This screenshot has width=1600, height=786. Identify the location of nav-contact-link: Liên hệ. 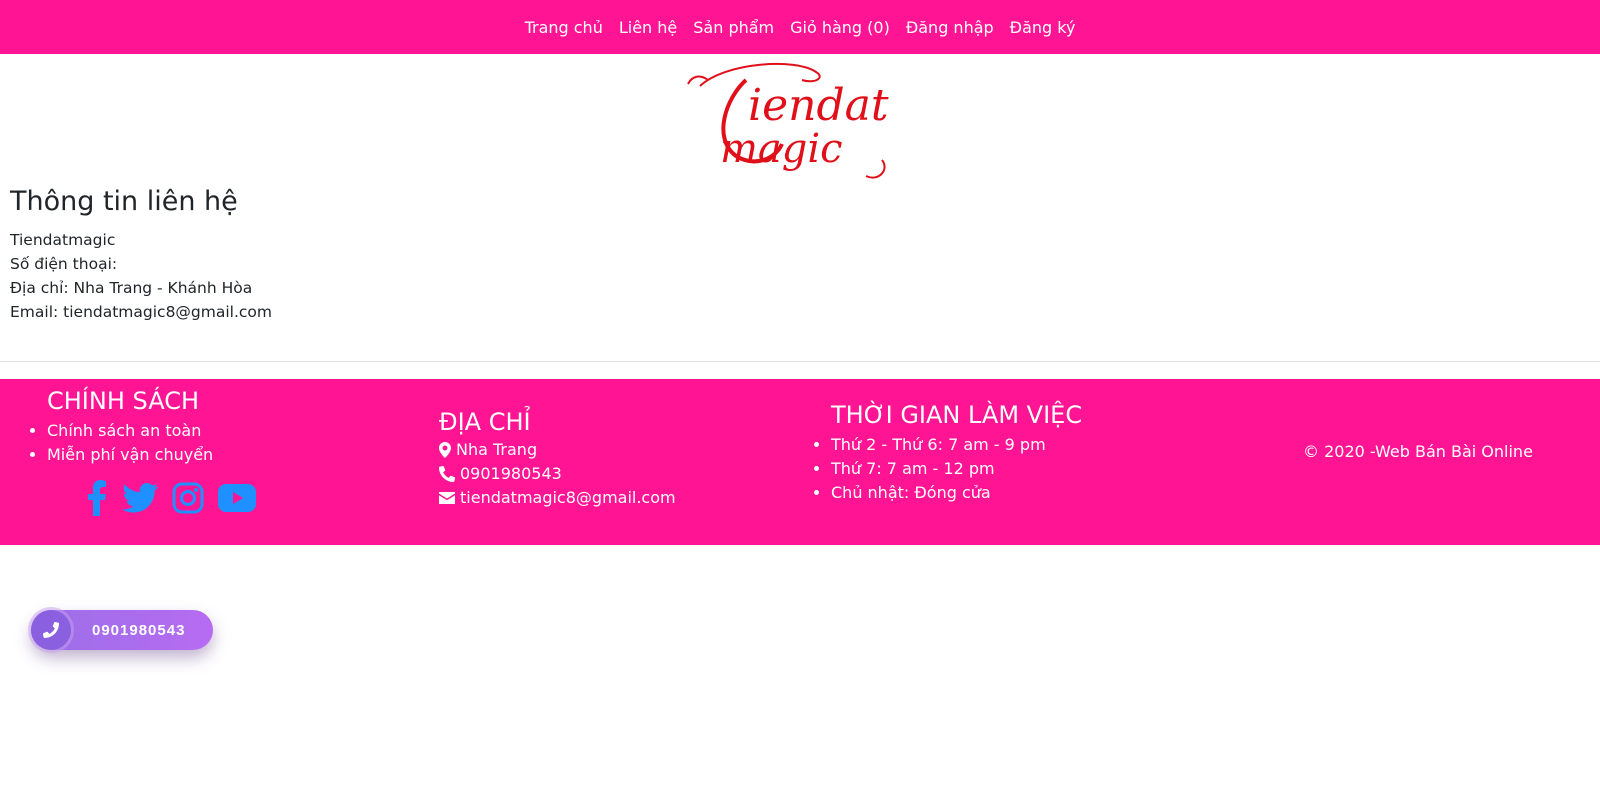
(648, 27).